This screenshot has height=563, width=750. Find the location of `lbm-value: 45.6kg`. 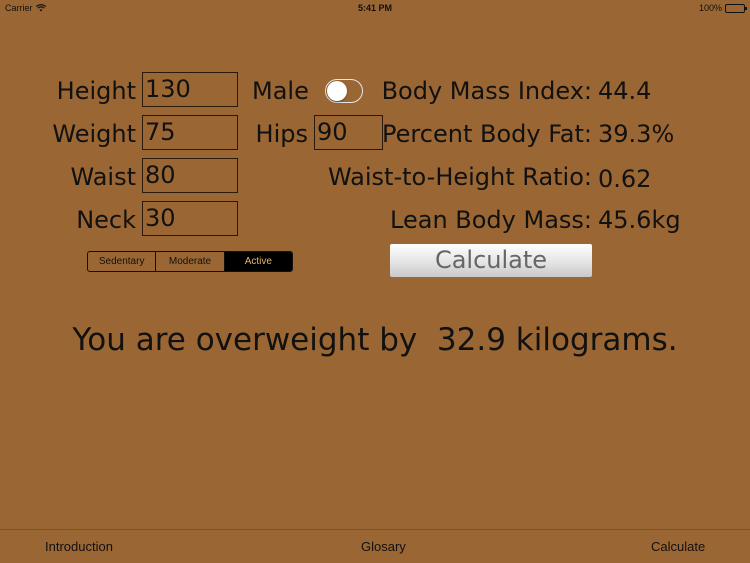

lbm-value: 45.6kg is located at coordinates (639, 220).